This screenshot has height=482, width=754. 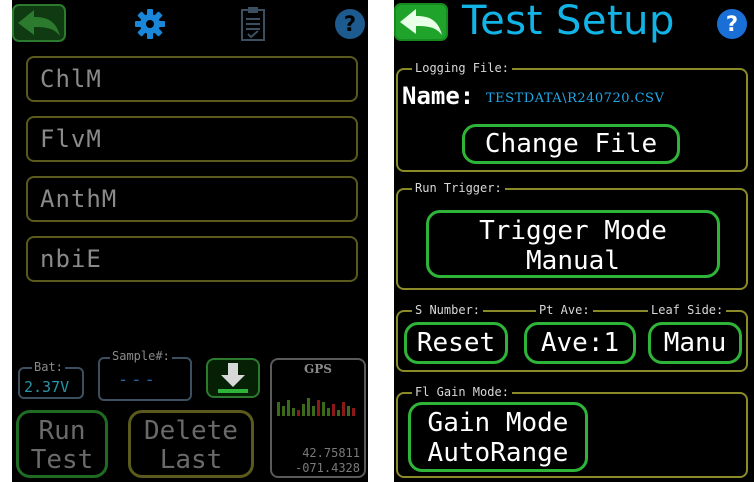 I want to click on logging-file-label: Logging File:, so click(x=462, y=68).